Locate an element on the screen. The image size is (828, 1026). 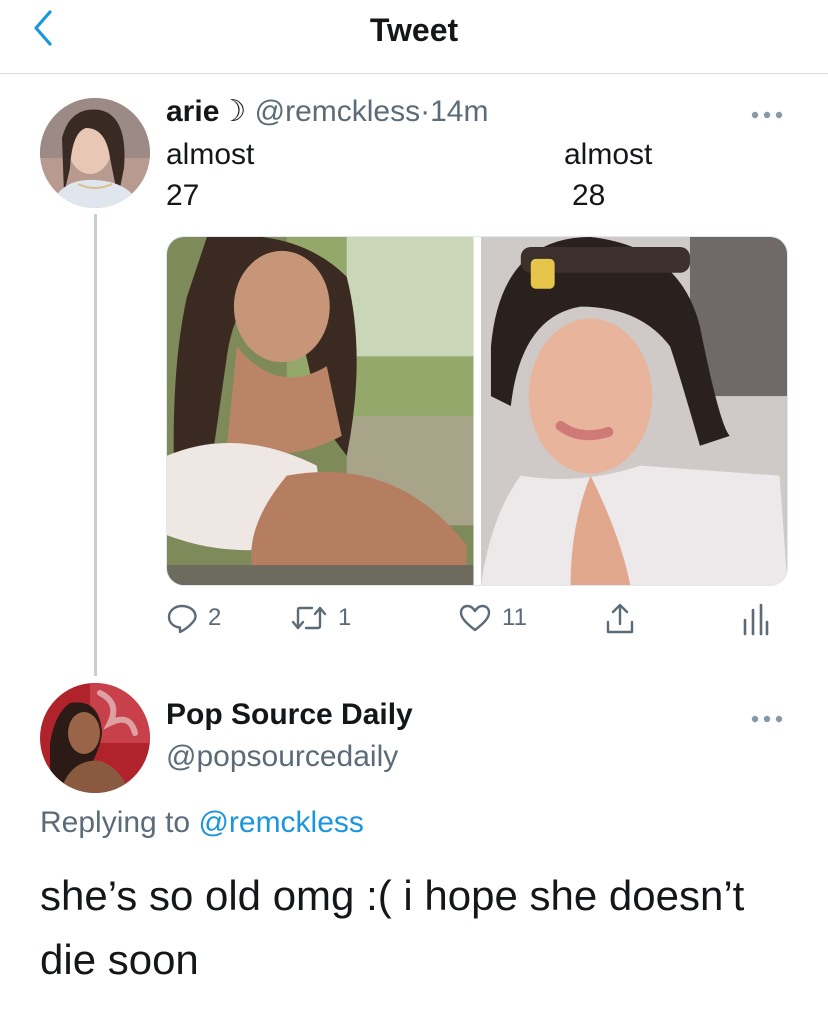
page-title: Tweet is located at coordinates (414, 30).